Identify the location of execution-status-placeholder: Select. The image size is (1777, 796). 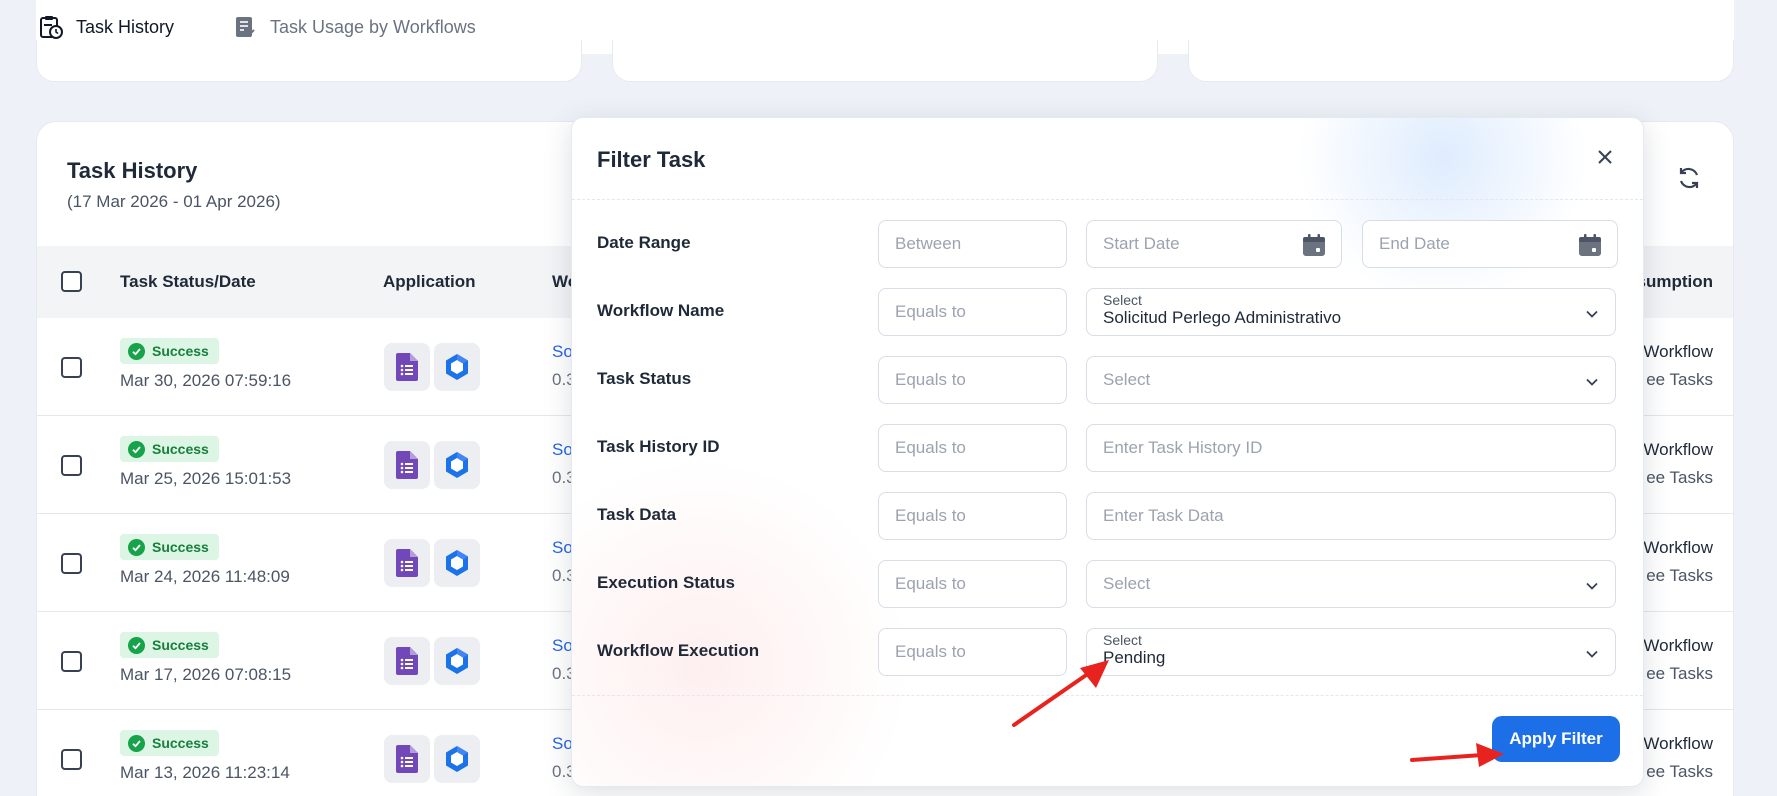
(1127, 583).